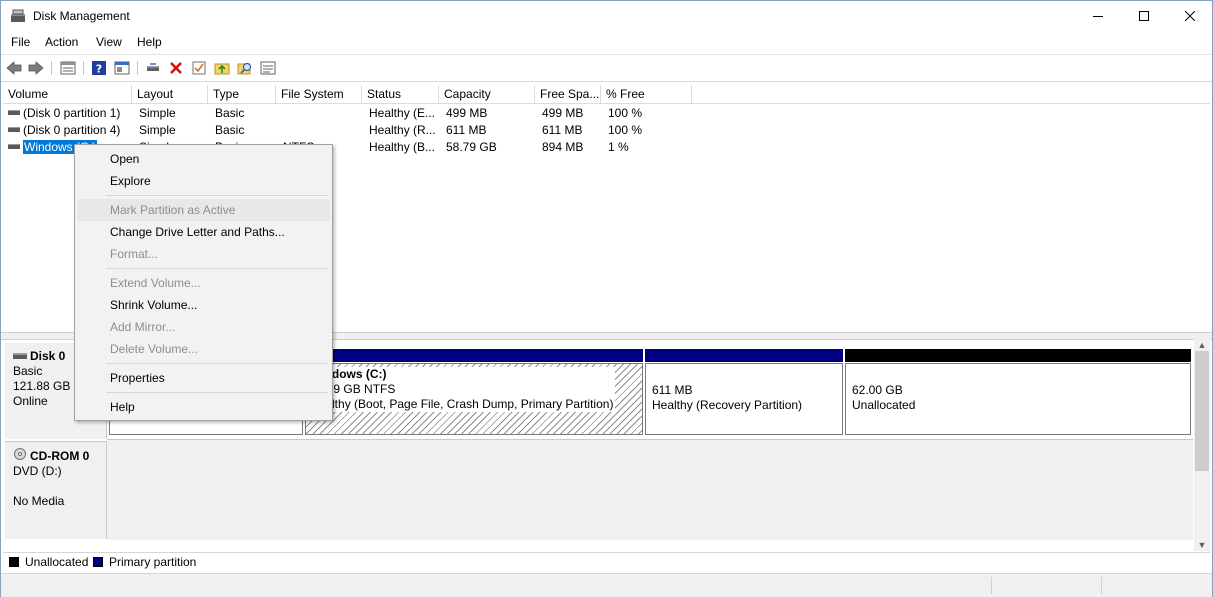 The height and width of the screenshot is (597, 1213). I want to click on help-icon: ?, so click(99, 68).